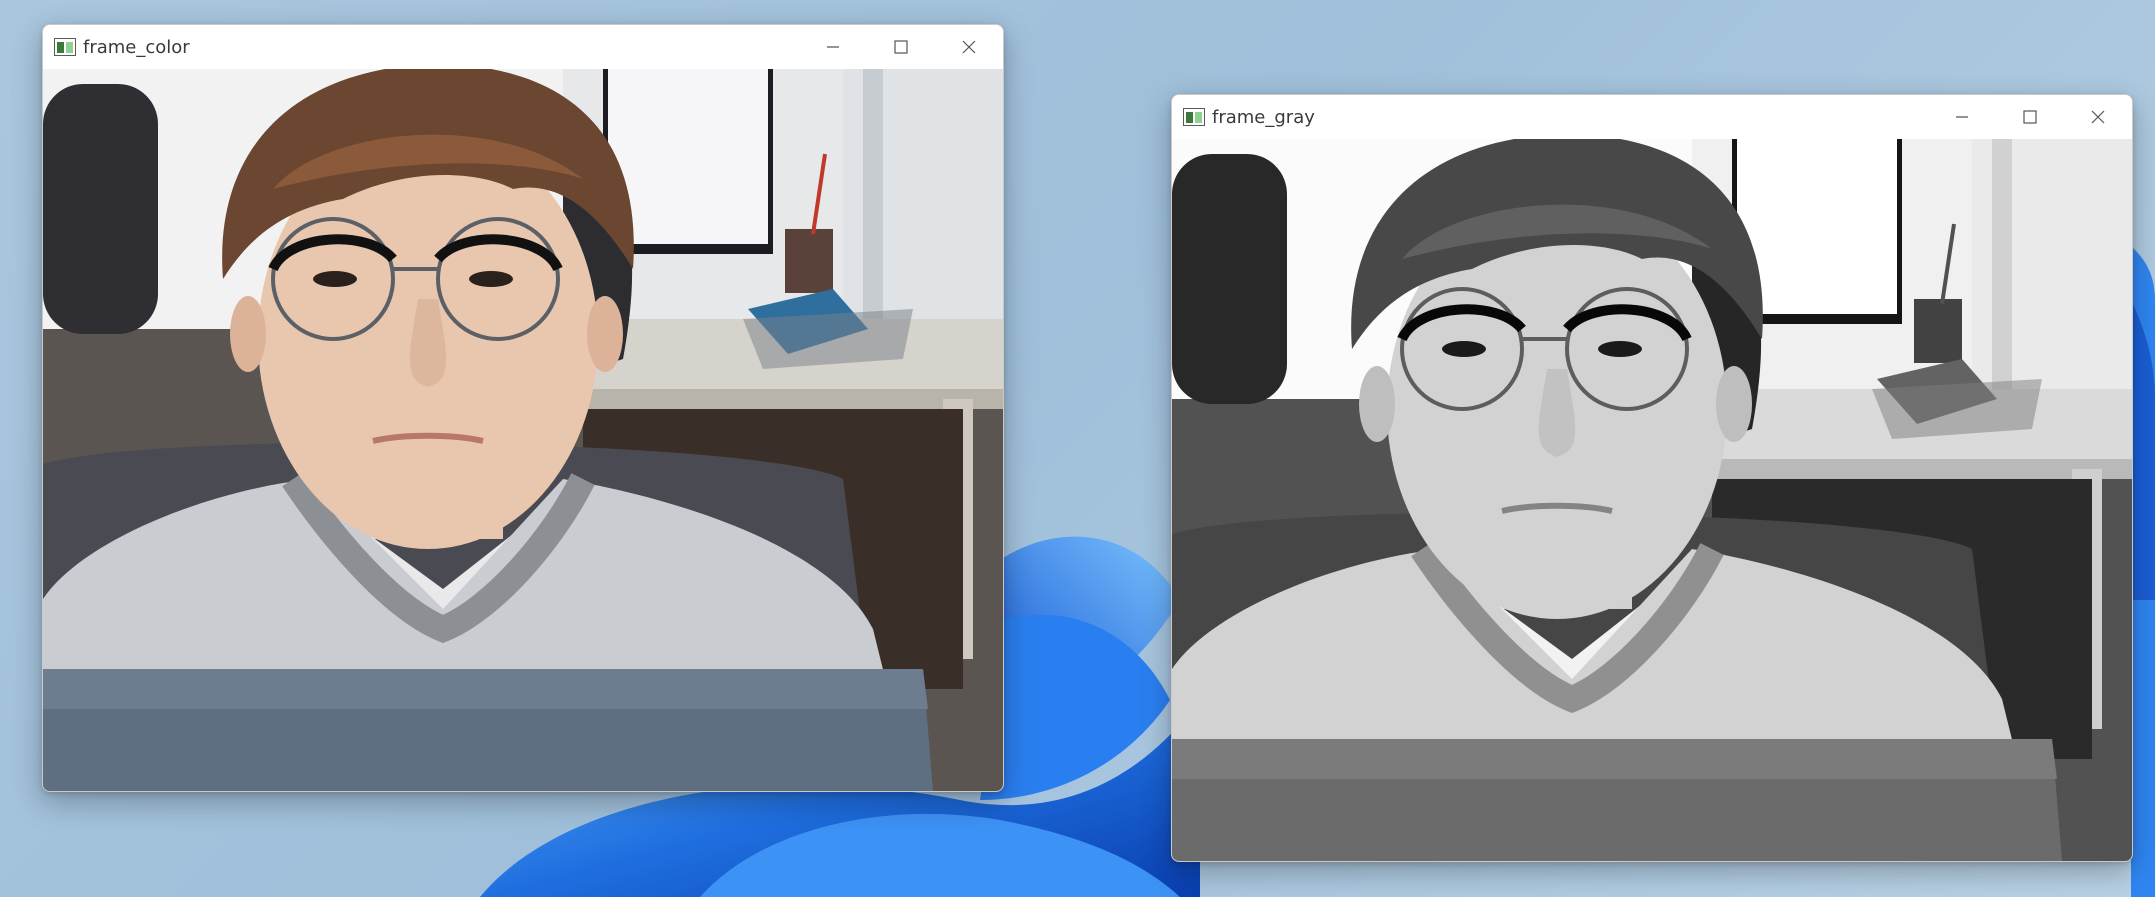  Describe the element at coordinates (523, 47) in the screenshot. I see `titlebar: frame_color` at that location.